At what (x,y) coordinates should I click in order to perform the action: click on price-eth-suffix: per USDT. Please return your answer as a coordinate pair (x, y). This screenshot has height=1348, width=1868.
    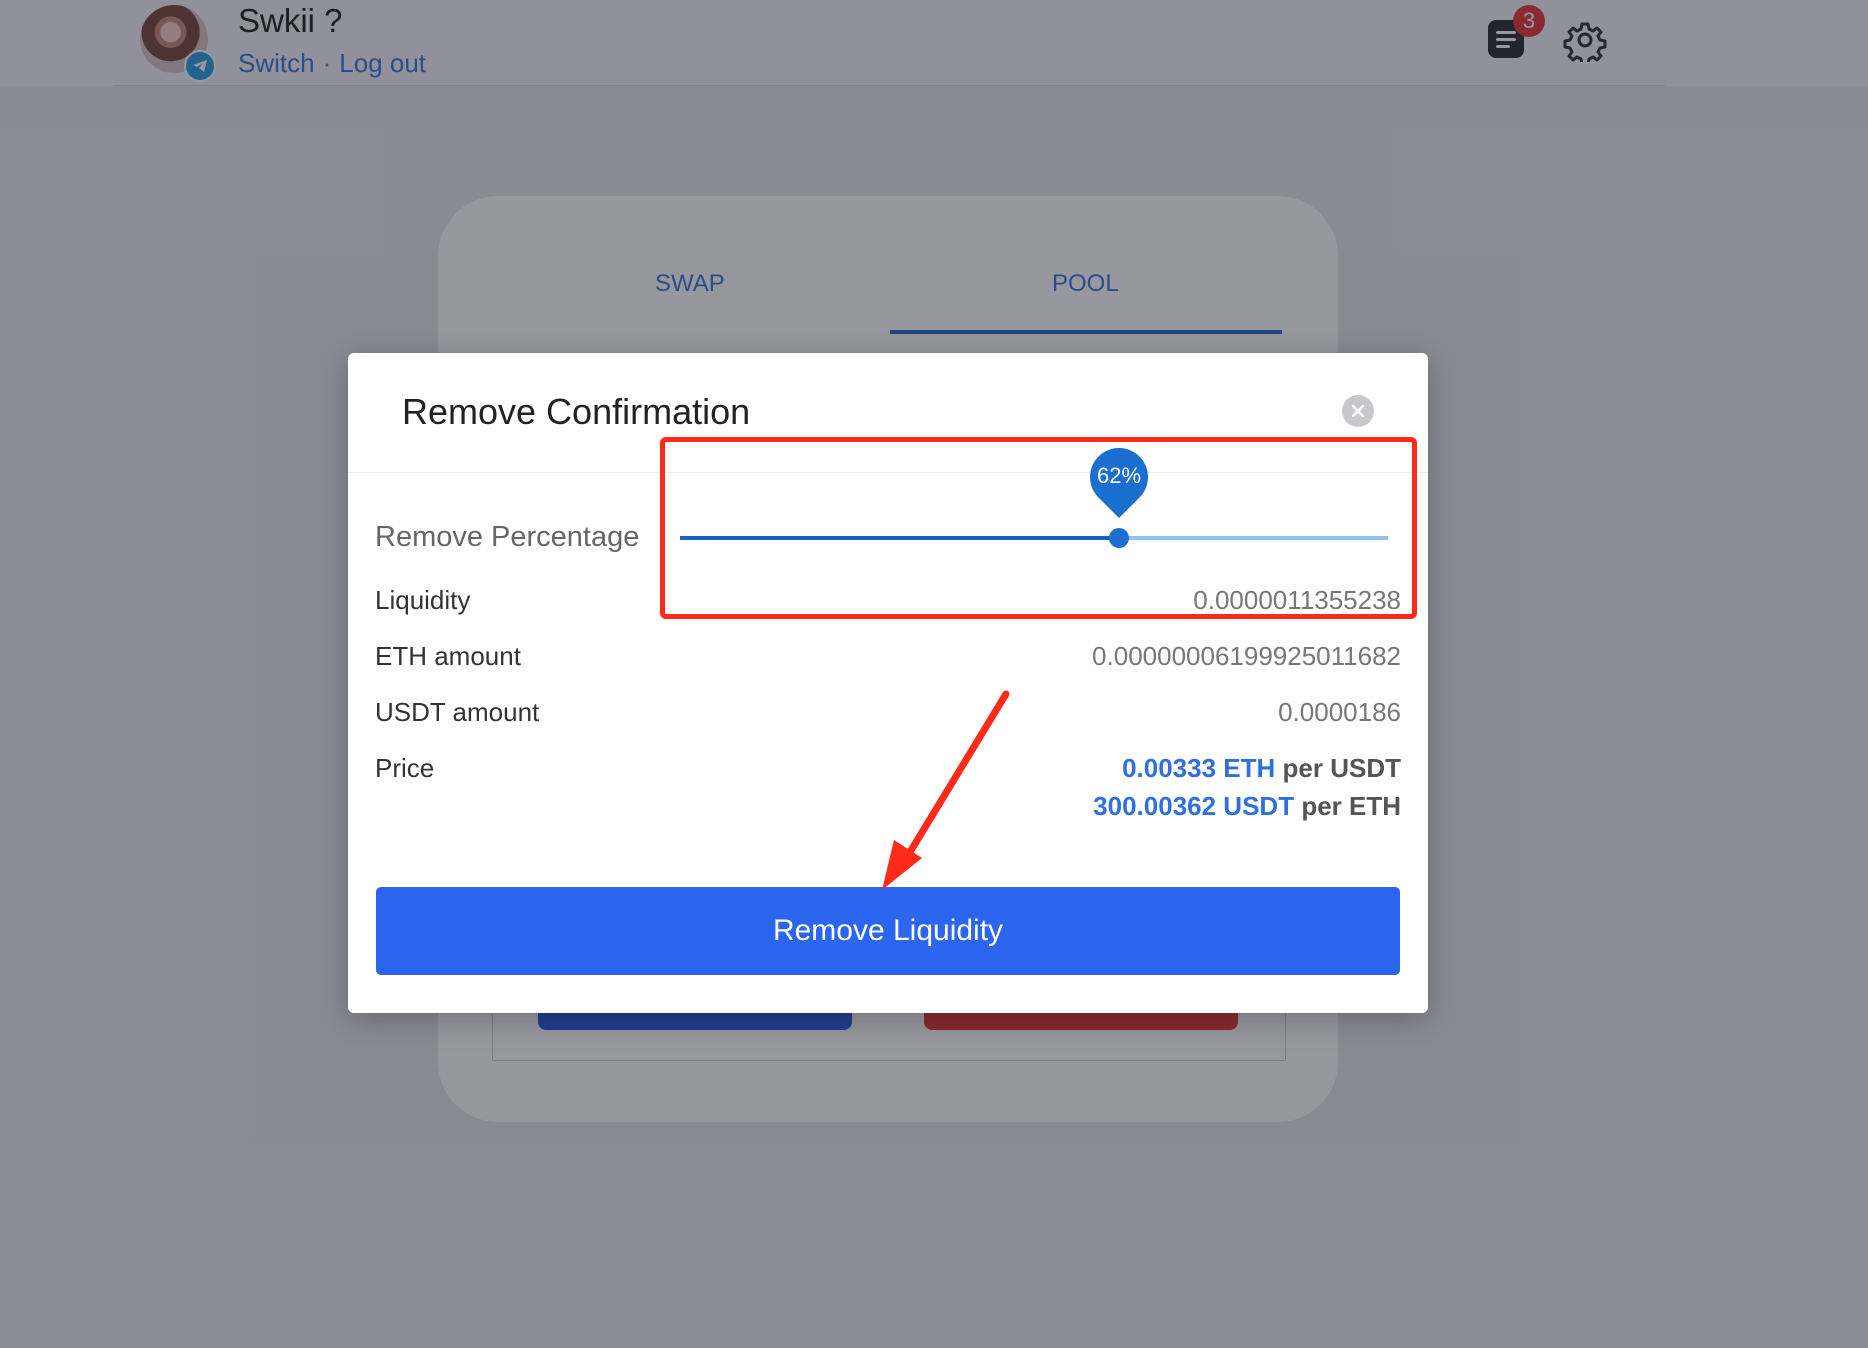
    Looking at the image, I should click on (1341, 768).